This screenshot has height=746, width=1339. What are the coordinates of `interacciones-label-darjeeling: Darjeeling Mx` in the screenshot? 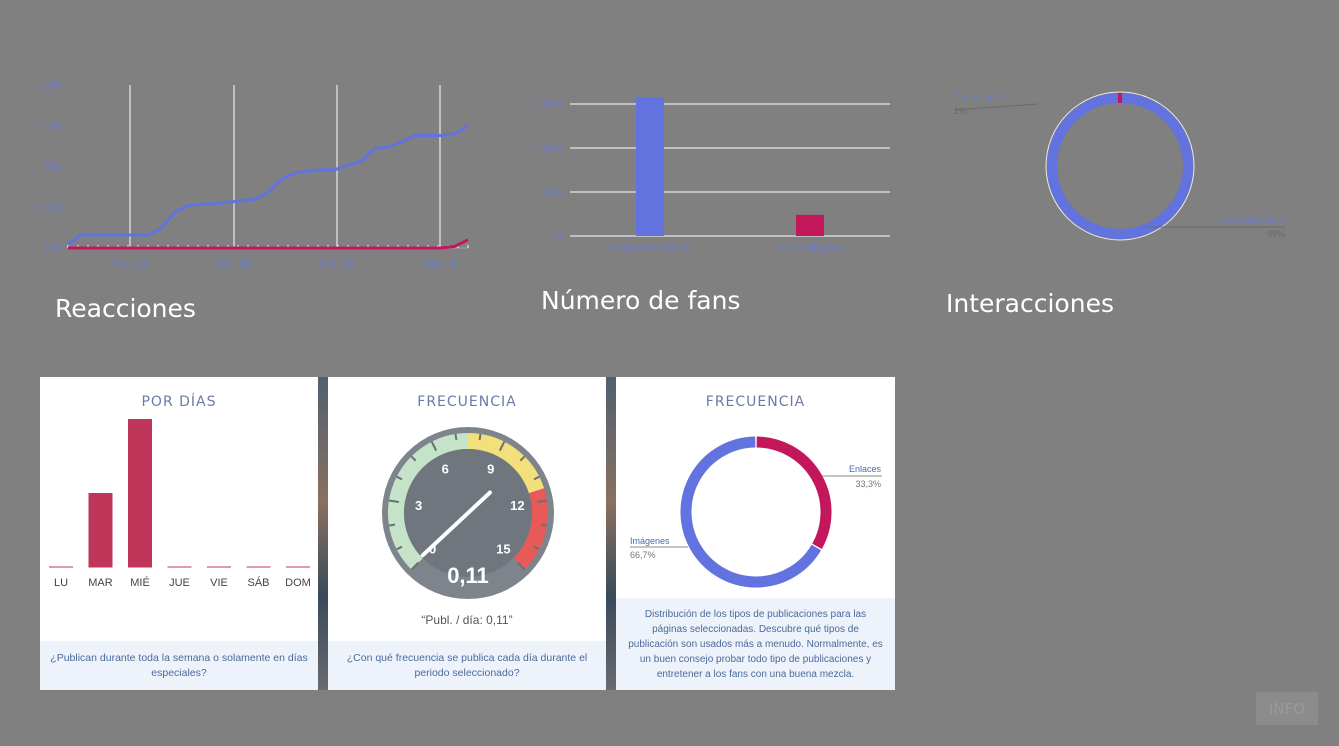 It's located at (982, 97).